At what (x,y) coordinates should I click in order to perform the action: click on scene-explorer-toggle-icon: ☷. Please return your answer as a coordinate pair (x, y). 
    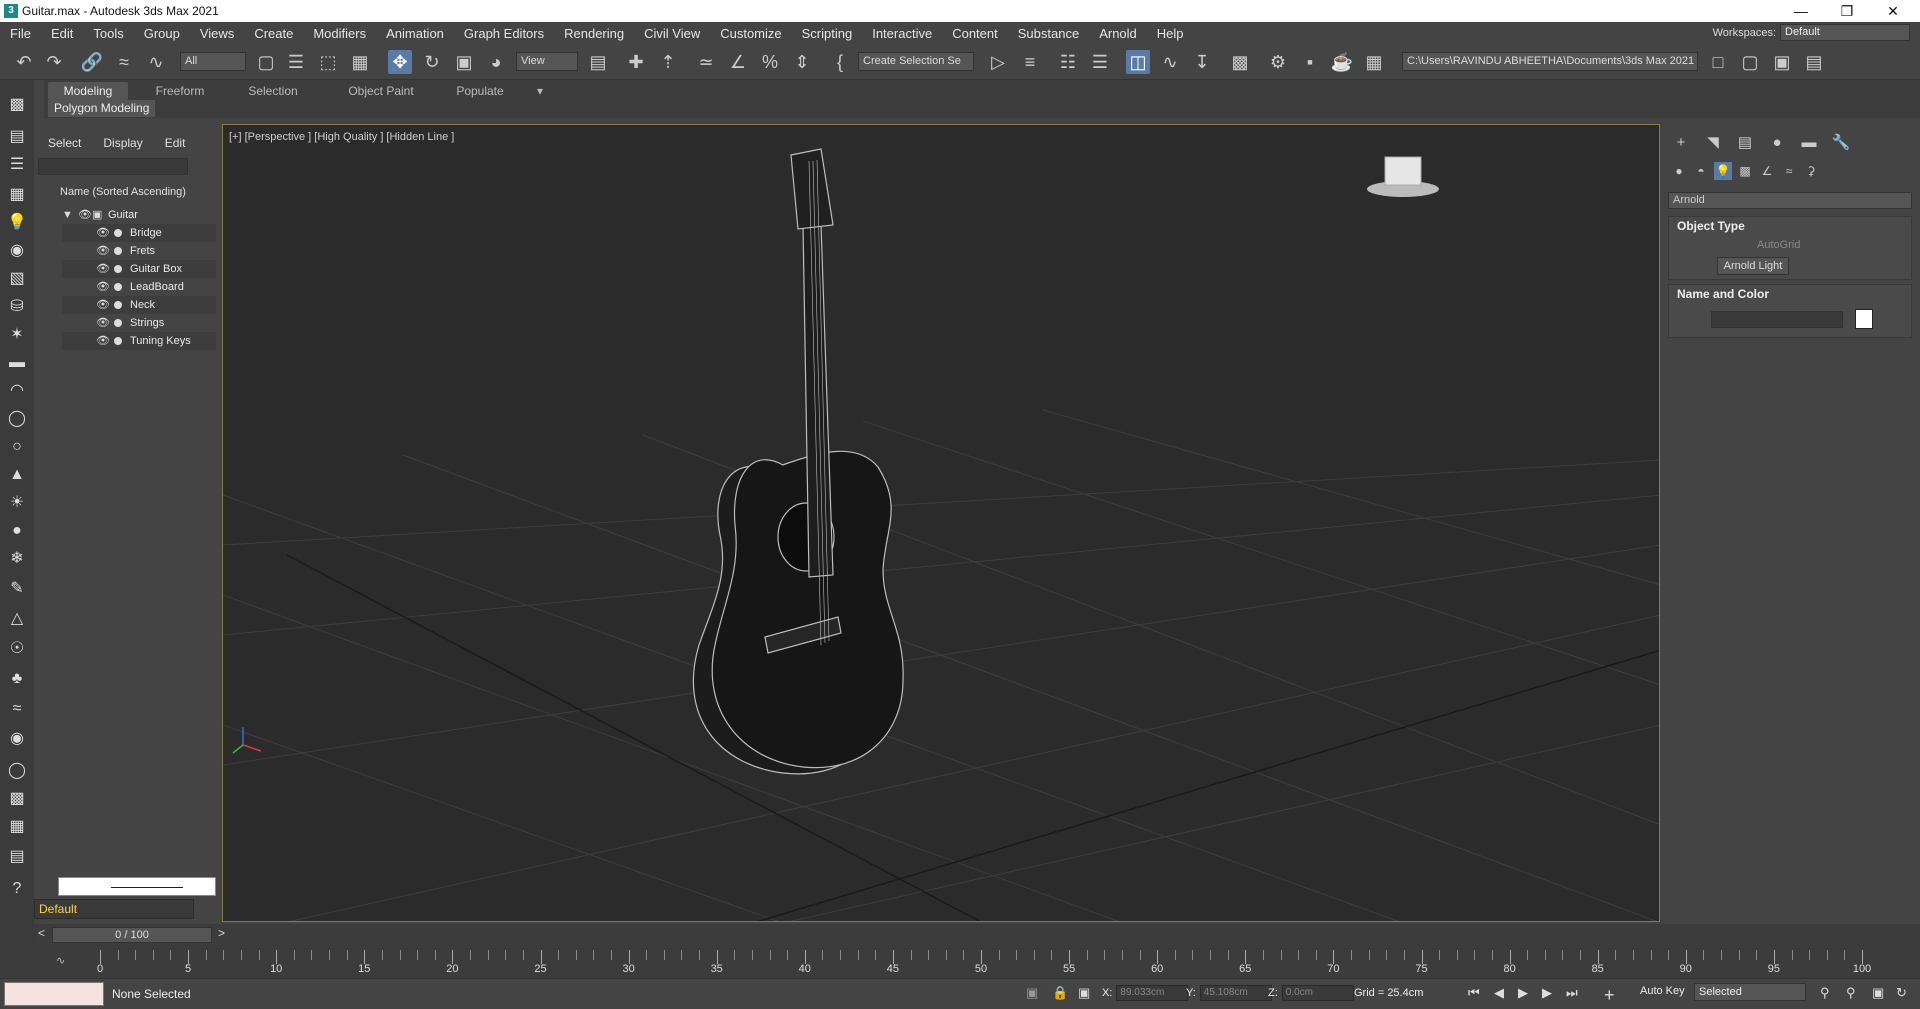
    Looking at the image, I should click on (1068, 62).